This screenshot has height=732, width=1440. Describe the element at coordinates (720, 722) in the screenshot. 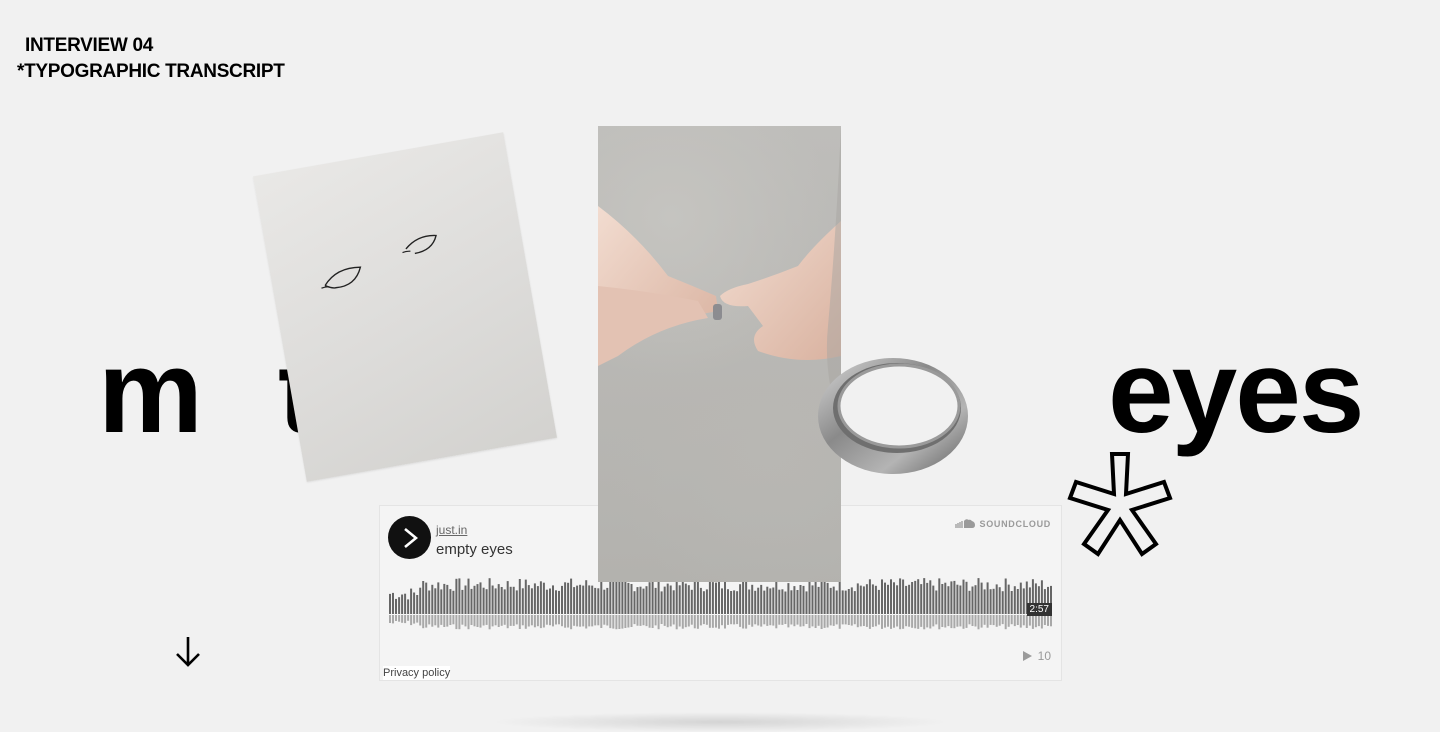

I see `bottom-shadow` at that location.